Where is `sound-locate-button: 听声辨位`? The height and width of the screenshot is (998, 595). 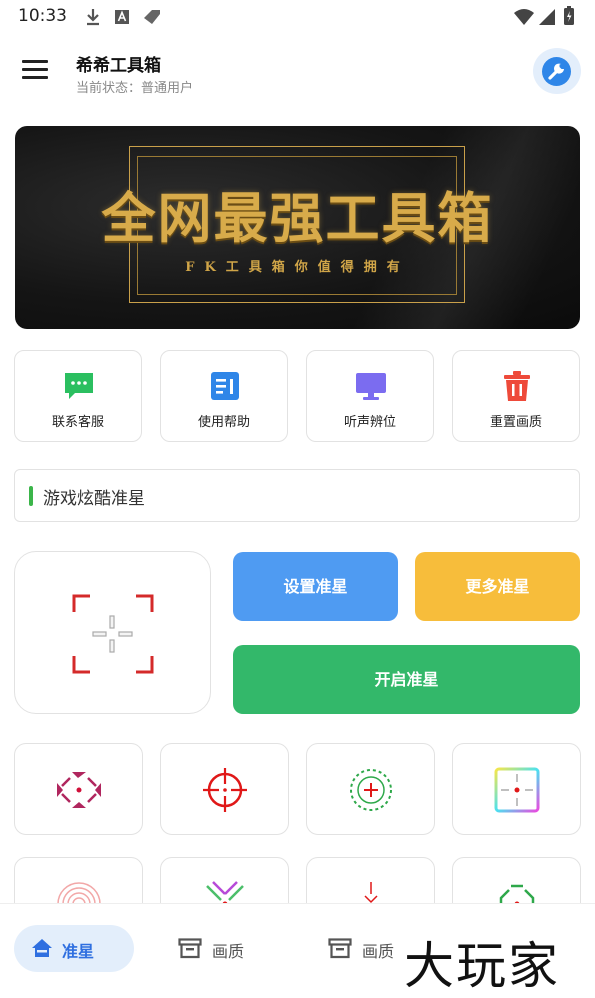 sound-locate-button: 听声辨位 is located at coordinates (370, 396).